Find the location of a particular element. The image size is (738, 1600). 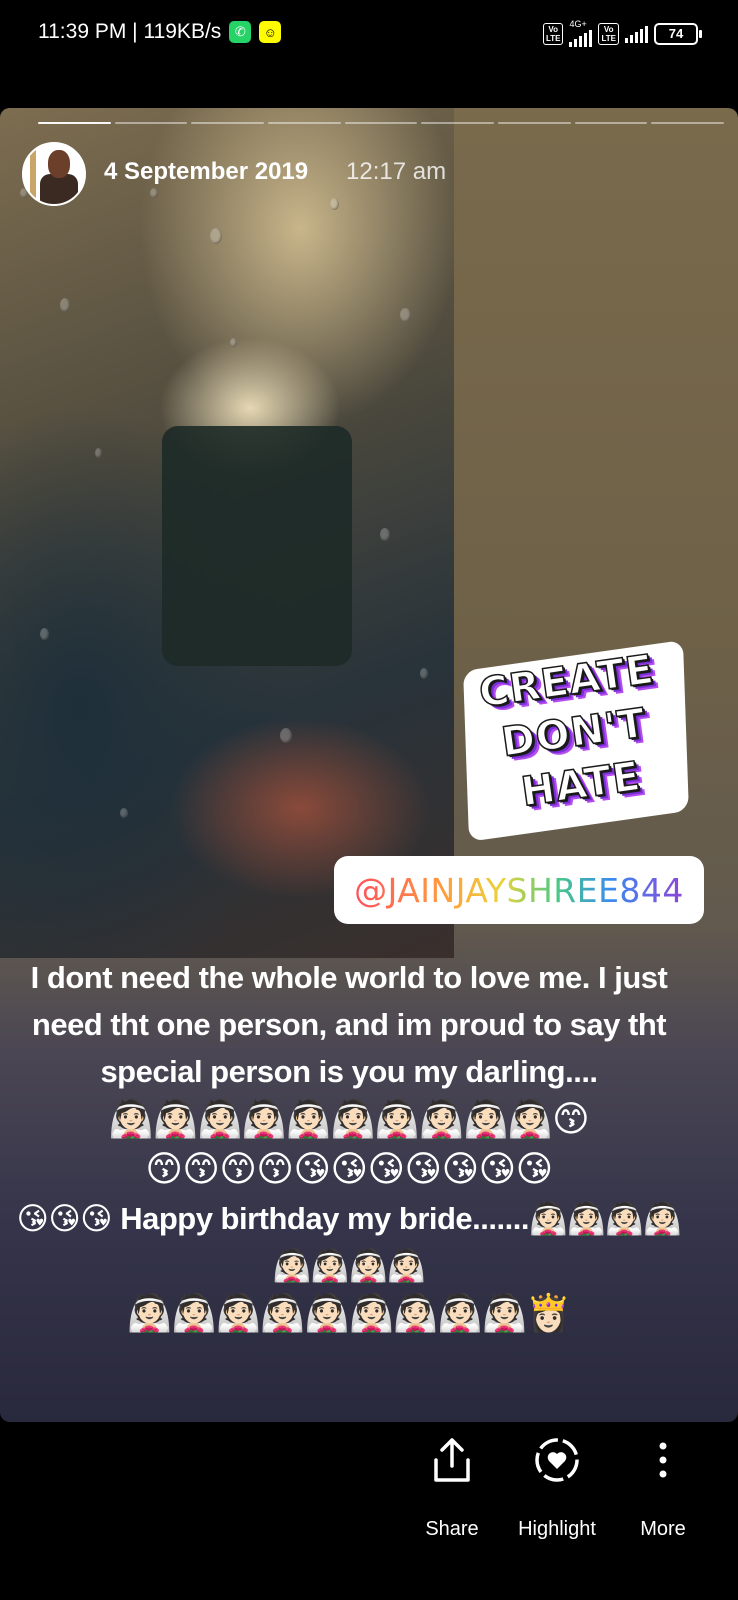

emoji-line-2: 😙😙😙😙😘😘😘😘😘😘😘 is located at coordinates (349, 1169).